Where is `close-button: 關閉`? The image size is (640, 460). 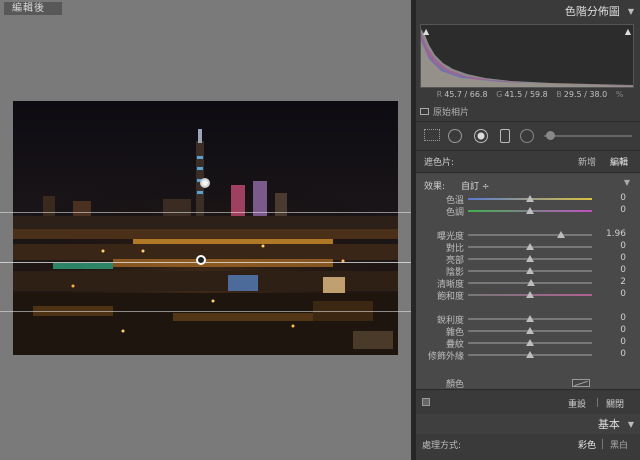 close-button: 關閉 is located at coordinates (615, 403).